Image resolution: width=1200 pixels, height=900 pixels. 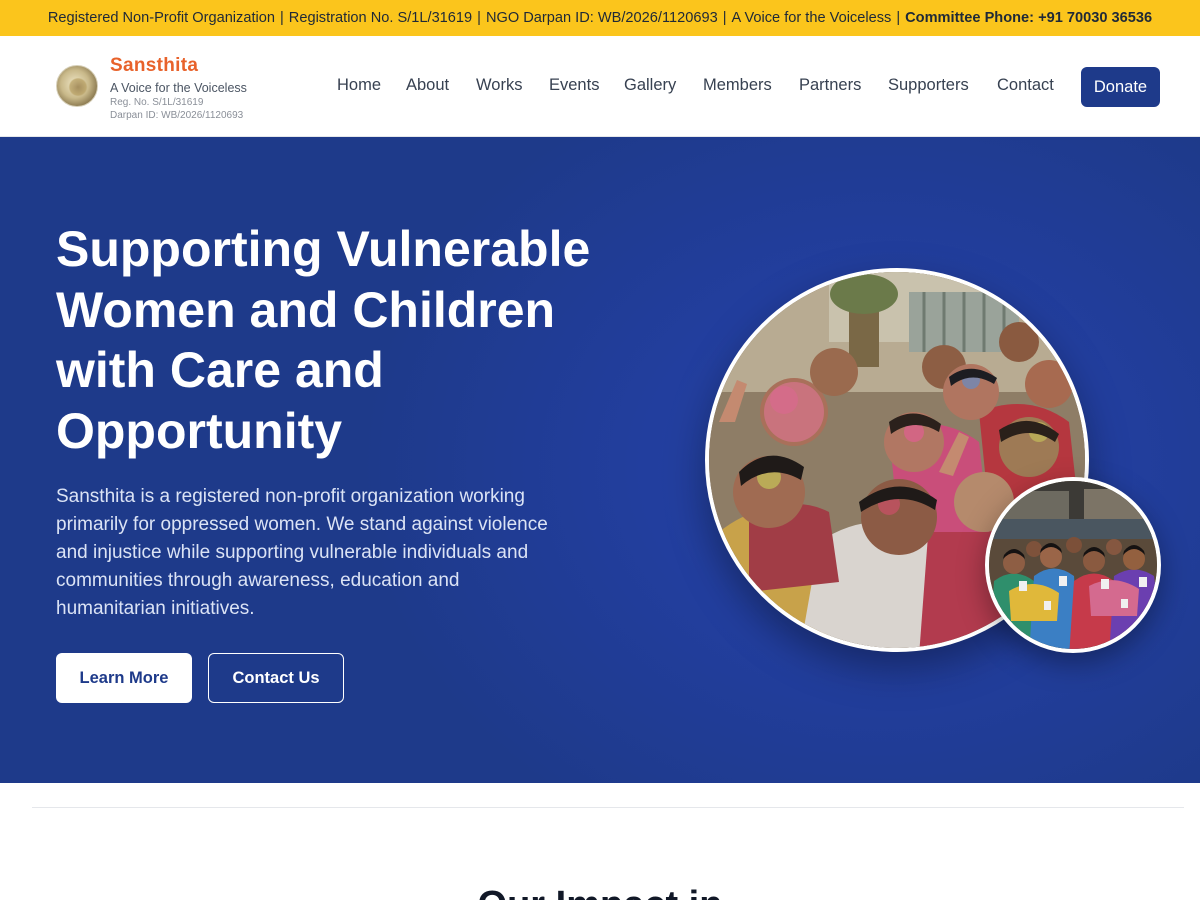 I want to click on learn-more-button: Learn More, so click(x=124, y=678).